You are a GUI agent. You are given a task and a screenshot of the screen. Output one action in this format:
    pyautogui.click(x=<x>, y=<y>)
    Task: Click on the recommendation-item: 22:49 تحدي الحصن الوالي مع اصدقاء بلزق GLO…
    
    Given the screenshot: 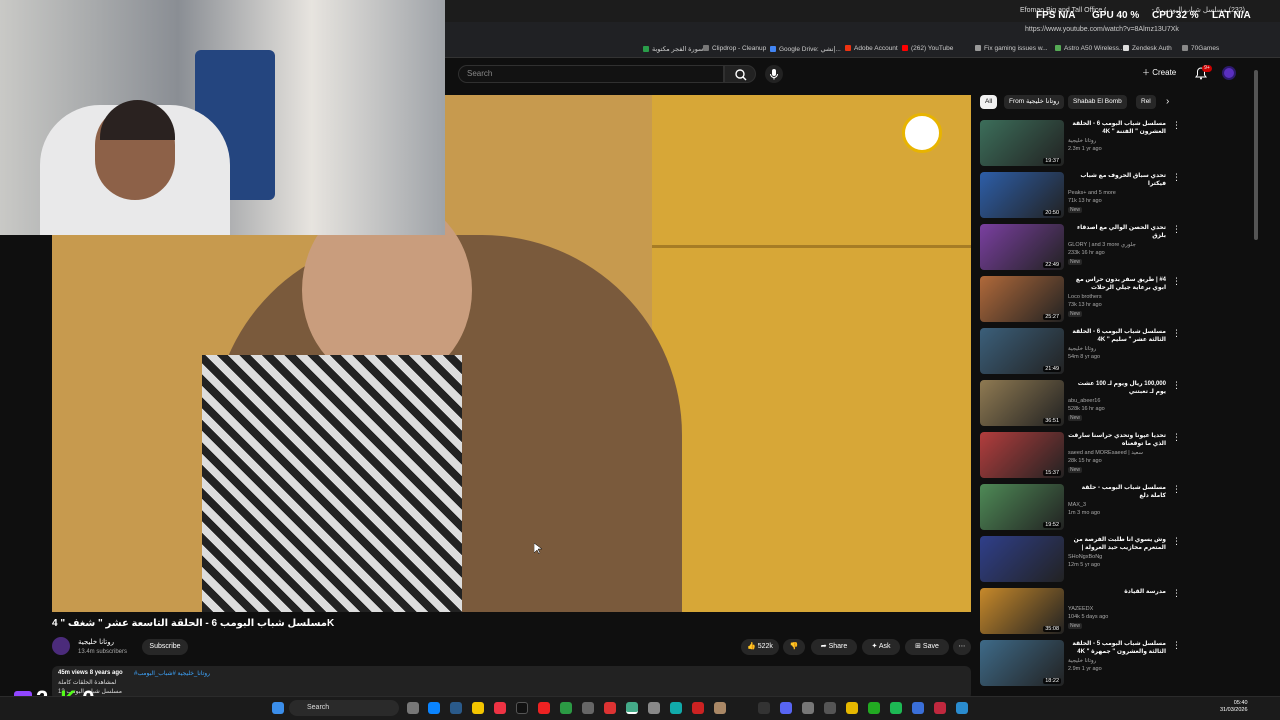 What is the action you would take?
    pyautogui.click(x=1080, y=247)
    